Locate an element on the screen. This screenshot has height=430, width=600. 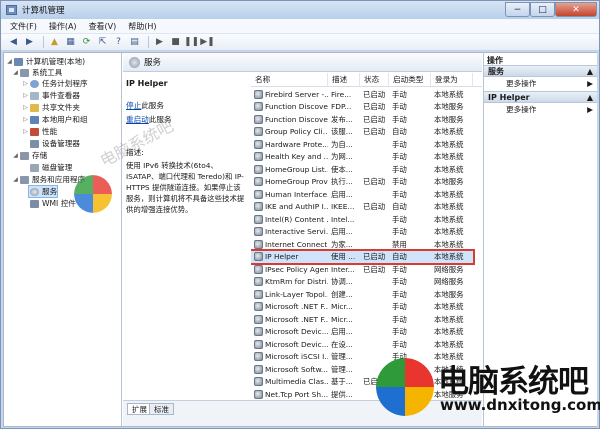
service-row: Link-Layer Topol... 创建... 手动 本地服务 is located at coordinates (362, 294).